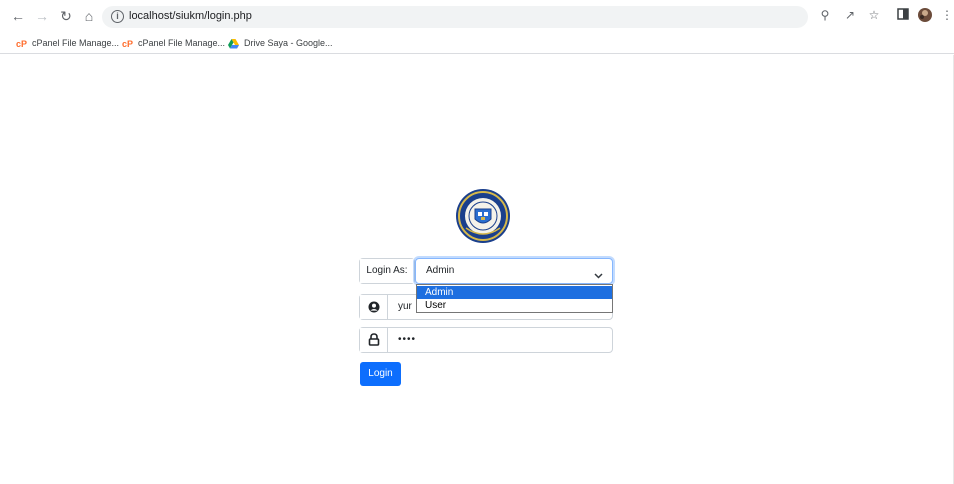 This screenshot has width=954, height=484. Describe the element at coordinates (925, 15) in the screenshot. I see `profile-avatar-icon` at that location.